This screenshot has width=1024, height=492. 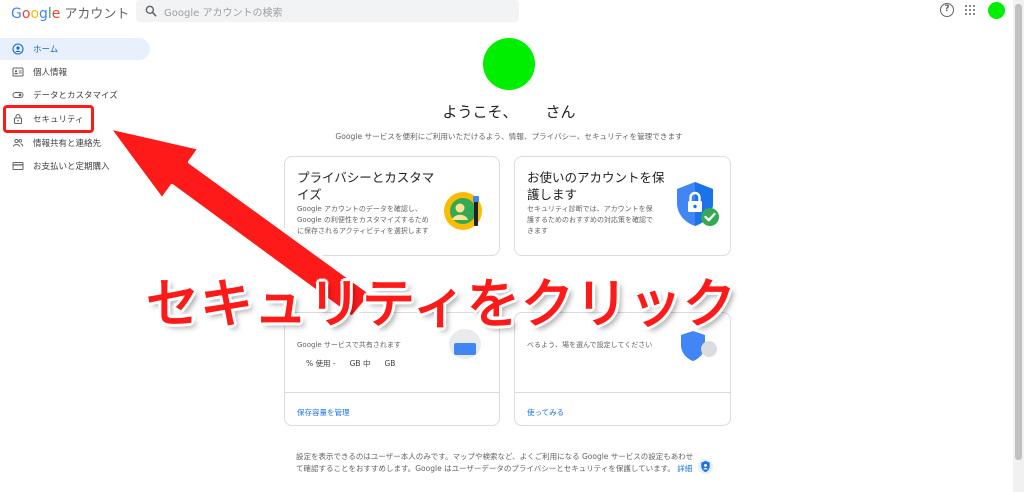 What do you see at coordinates (590, 220) in the screenshot?
I see `security-card-description: セキュリティ診断では、アカウントを保護するためのおすすめの対応策を確認できます` at bounding box center [590, 220].